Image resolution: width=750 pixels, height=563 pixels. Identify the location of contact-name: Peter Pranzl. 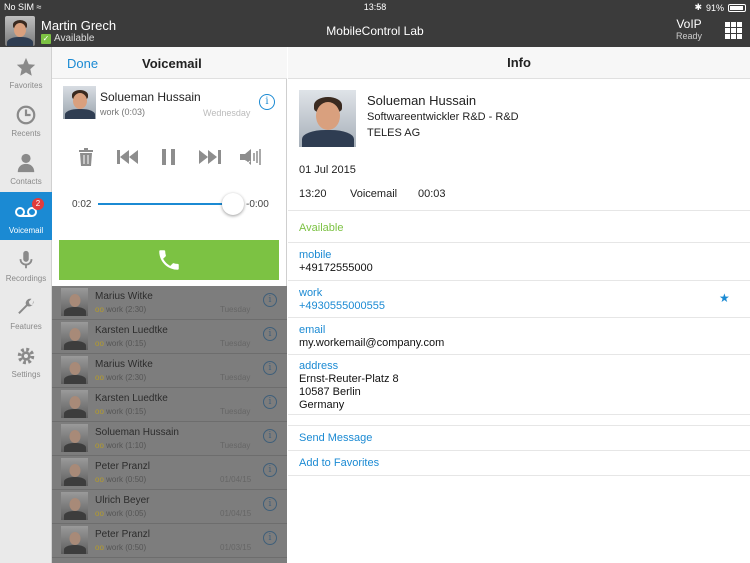
(123, 466).